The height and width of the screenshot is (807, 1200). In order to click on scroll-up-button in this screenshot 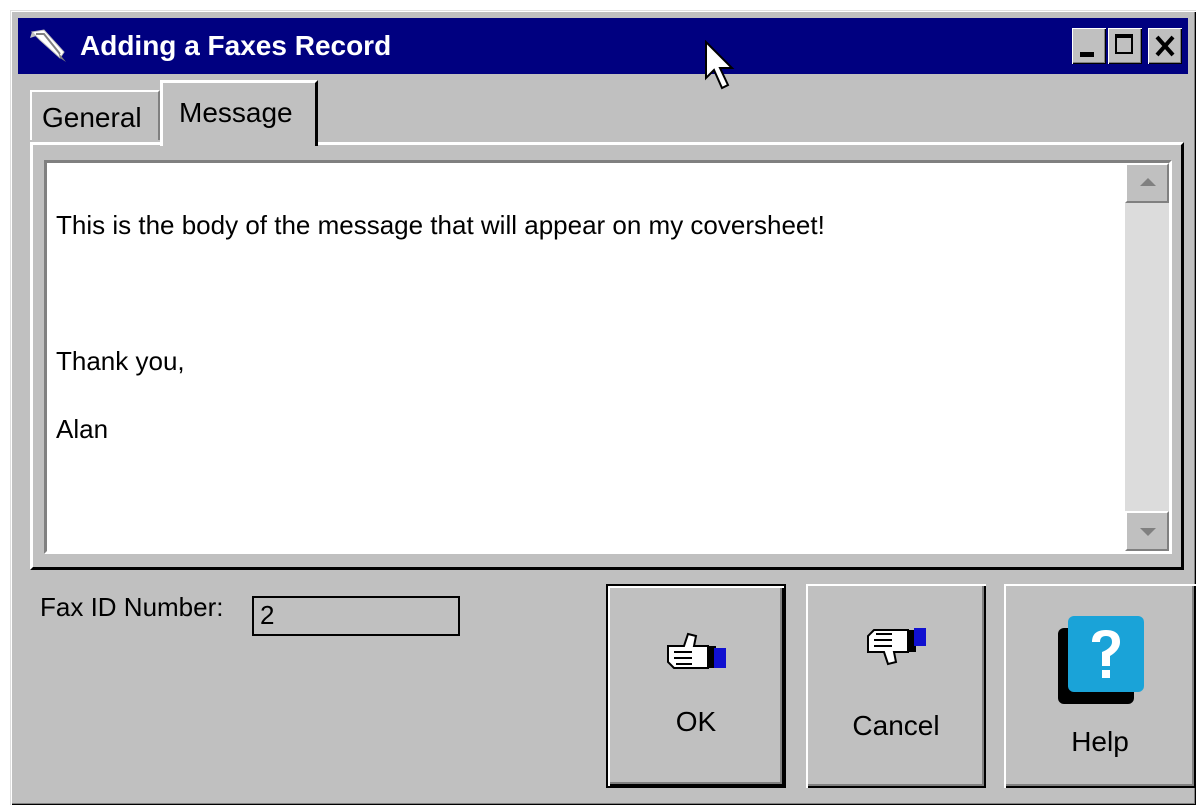, I will do `click(1147, 183)`.